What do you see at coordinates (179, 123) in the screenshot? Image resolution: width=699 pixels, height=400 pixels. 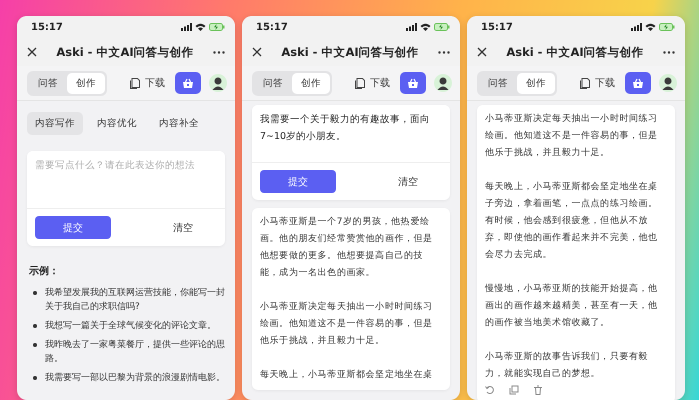 I see `content-tab: 内容补全` at bounding box center [179, 123].